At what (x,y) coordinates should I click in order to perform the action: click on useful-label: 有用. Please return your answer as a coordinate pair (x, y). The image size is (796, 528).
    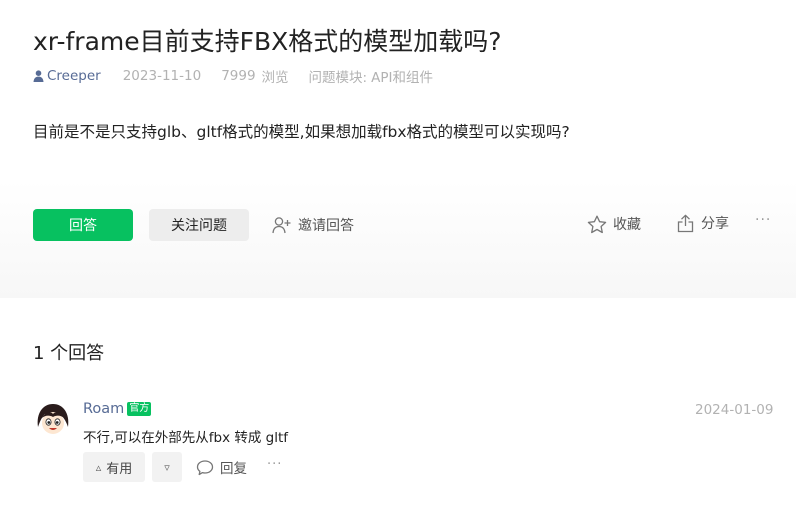
    Looking at the image, I should click on (119, 469).